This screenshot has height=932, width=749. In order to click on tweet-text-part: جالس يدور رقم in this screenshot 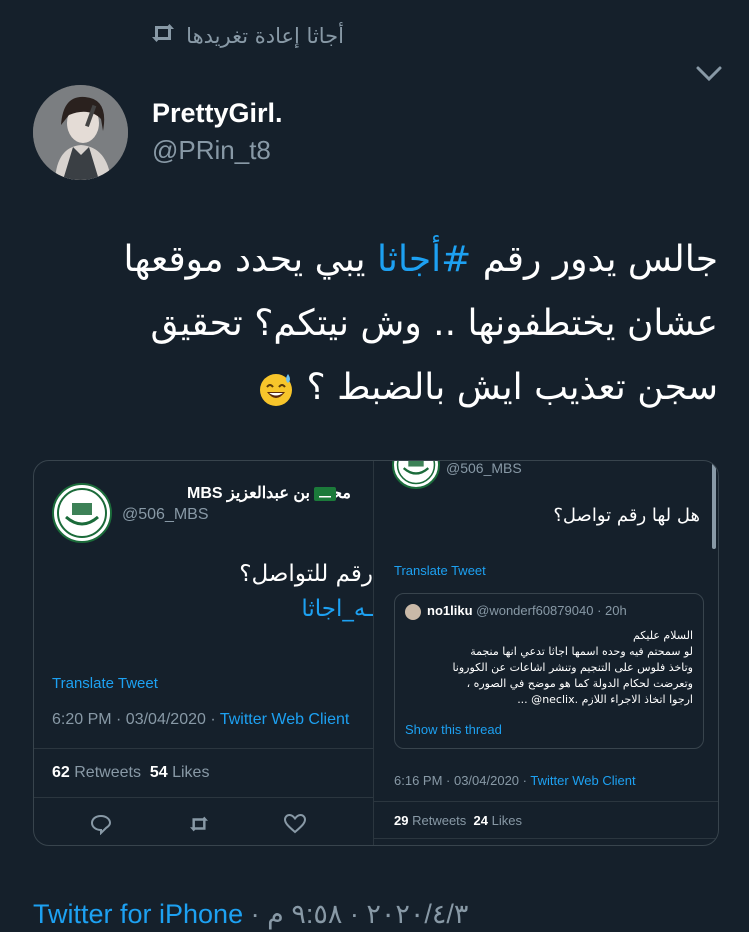, I will do `click(594, 259)`.